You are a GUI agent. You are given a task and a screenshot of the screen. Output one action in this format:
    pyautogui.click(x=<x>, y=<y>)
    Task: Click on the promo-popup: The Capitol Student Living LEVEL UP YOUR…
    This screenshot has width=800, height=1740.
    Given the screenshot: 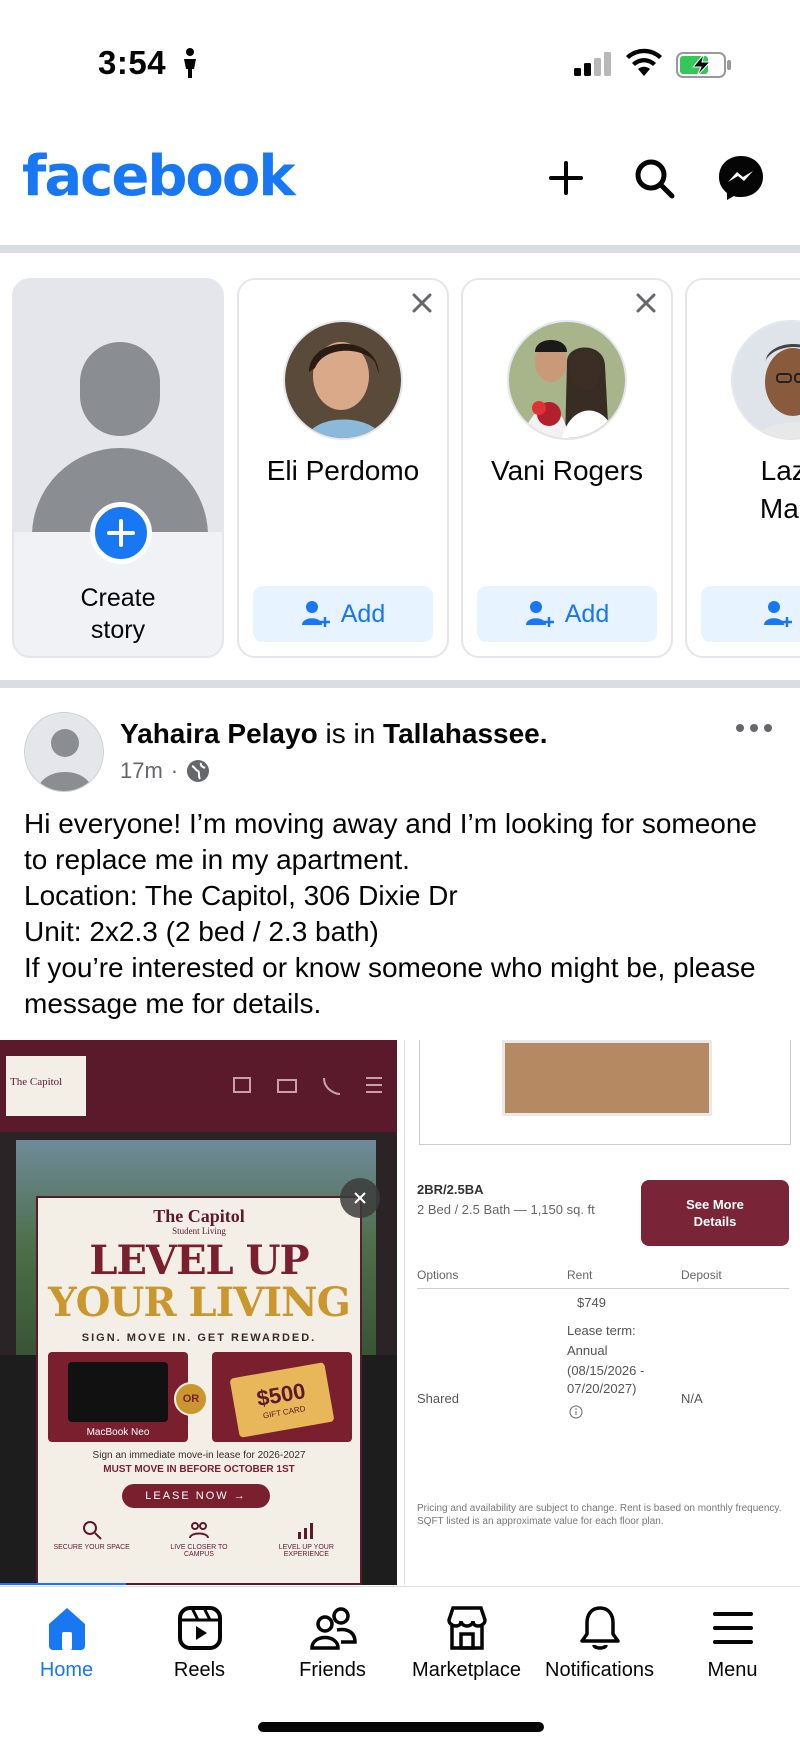 What is the action you would take?
    pyautogui.click(x=199, y=1390)
    